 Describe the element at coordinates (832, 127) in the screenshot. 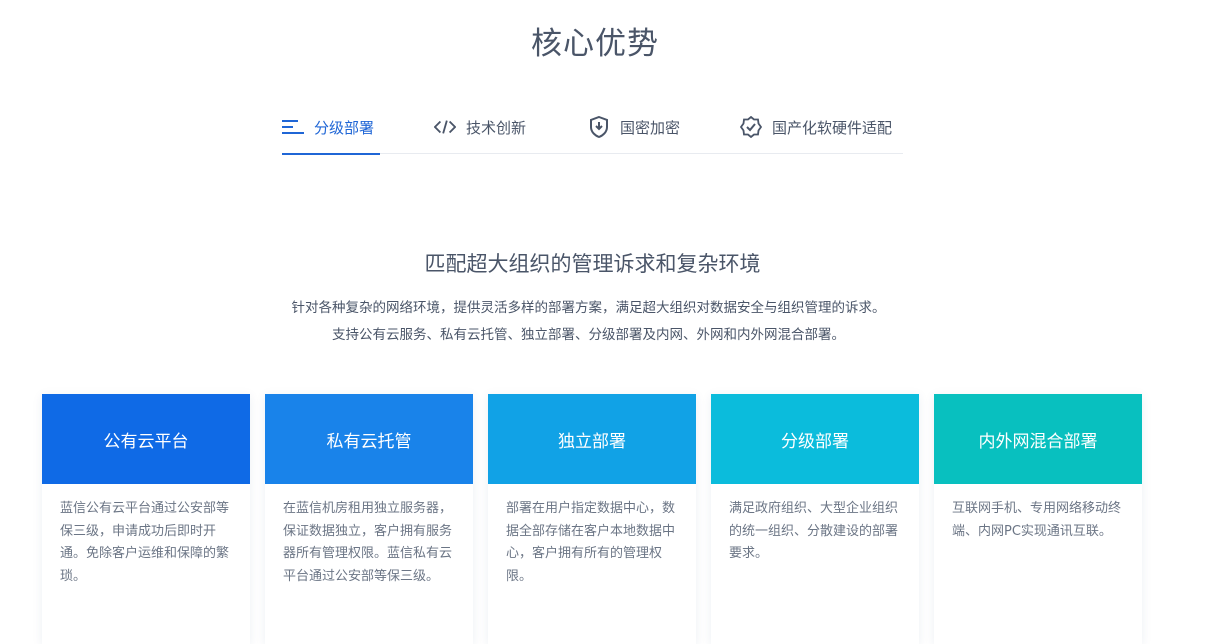

I see `tab-label: 国产化软硬件适配` at that location.